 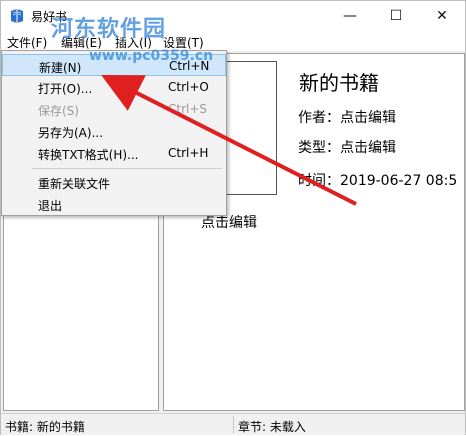 I want to click on status-separator, so click(x=233, y=424).